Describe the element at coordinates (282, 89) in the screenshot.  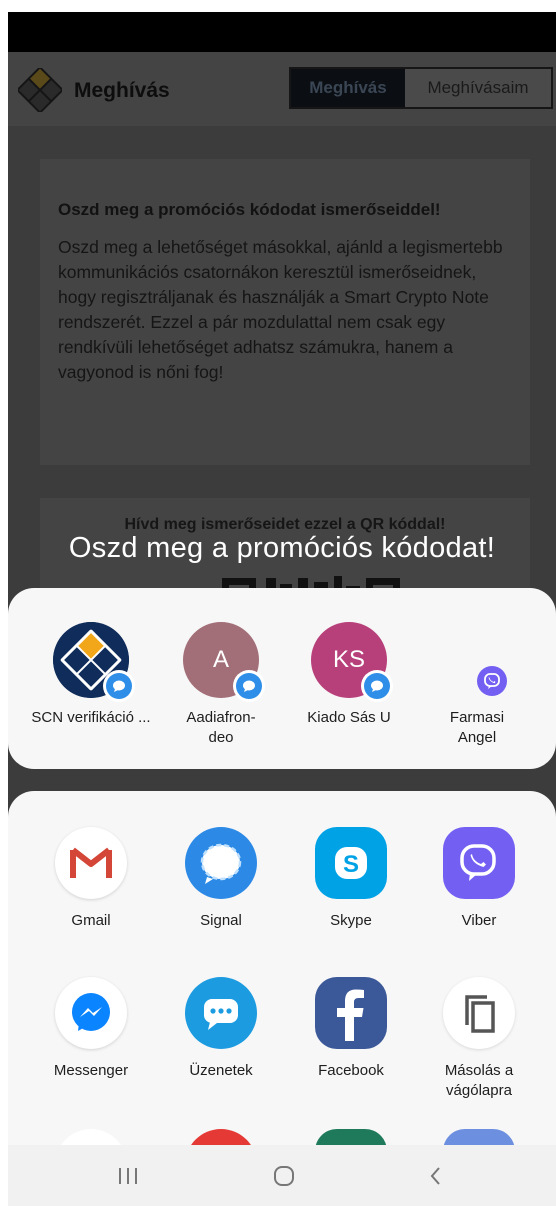
I see `app-header: Meghívás Meghívás Meghívásaim` at that location.